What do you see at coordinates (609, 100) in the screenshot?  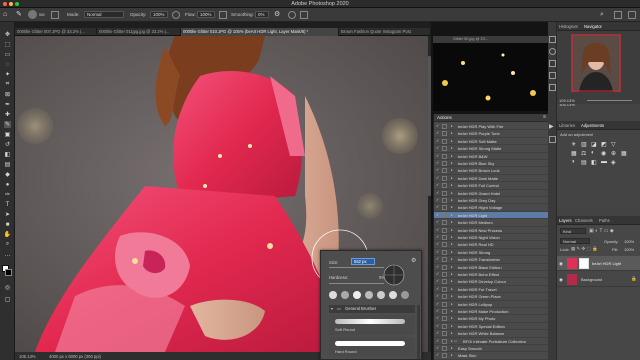 I see `navigator-zoom-slider` at bounding box center [609, 100].